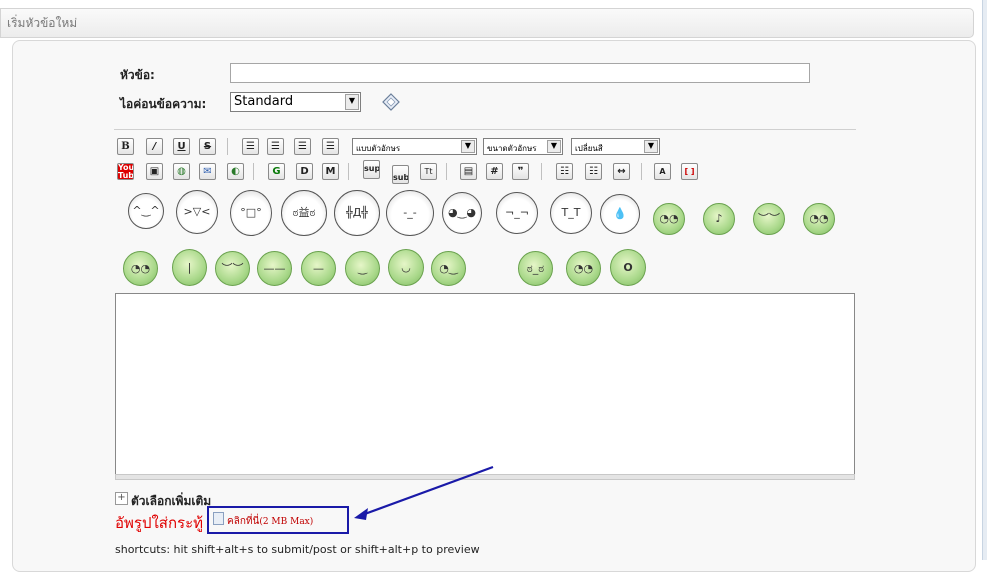 This screenshot has width=987, height=572. I want to click on title-input, so click(520, 73).